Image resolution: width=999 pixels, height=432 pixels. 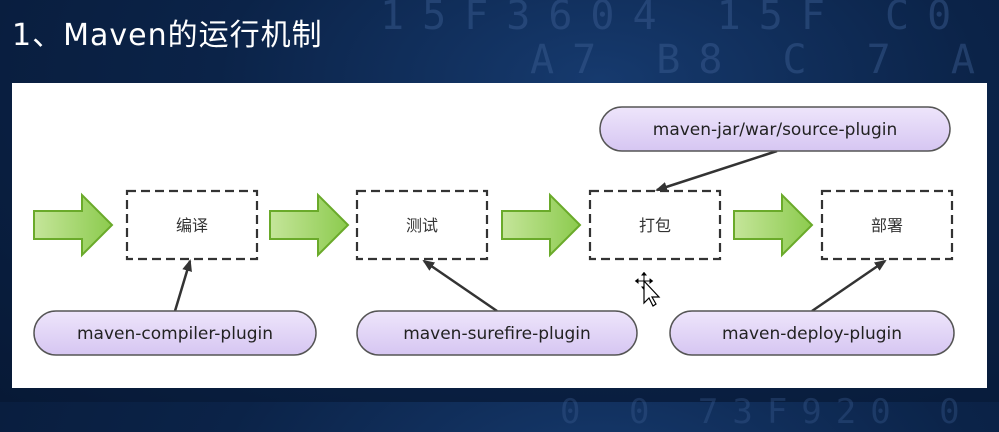 I want to click on background-code-text-bottom: 0 0 73F920 0 4, so click(x=779, y=412).